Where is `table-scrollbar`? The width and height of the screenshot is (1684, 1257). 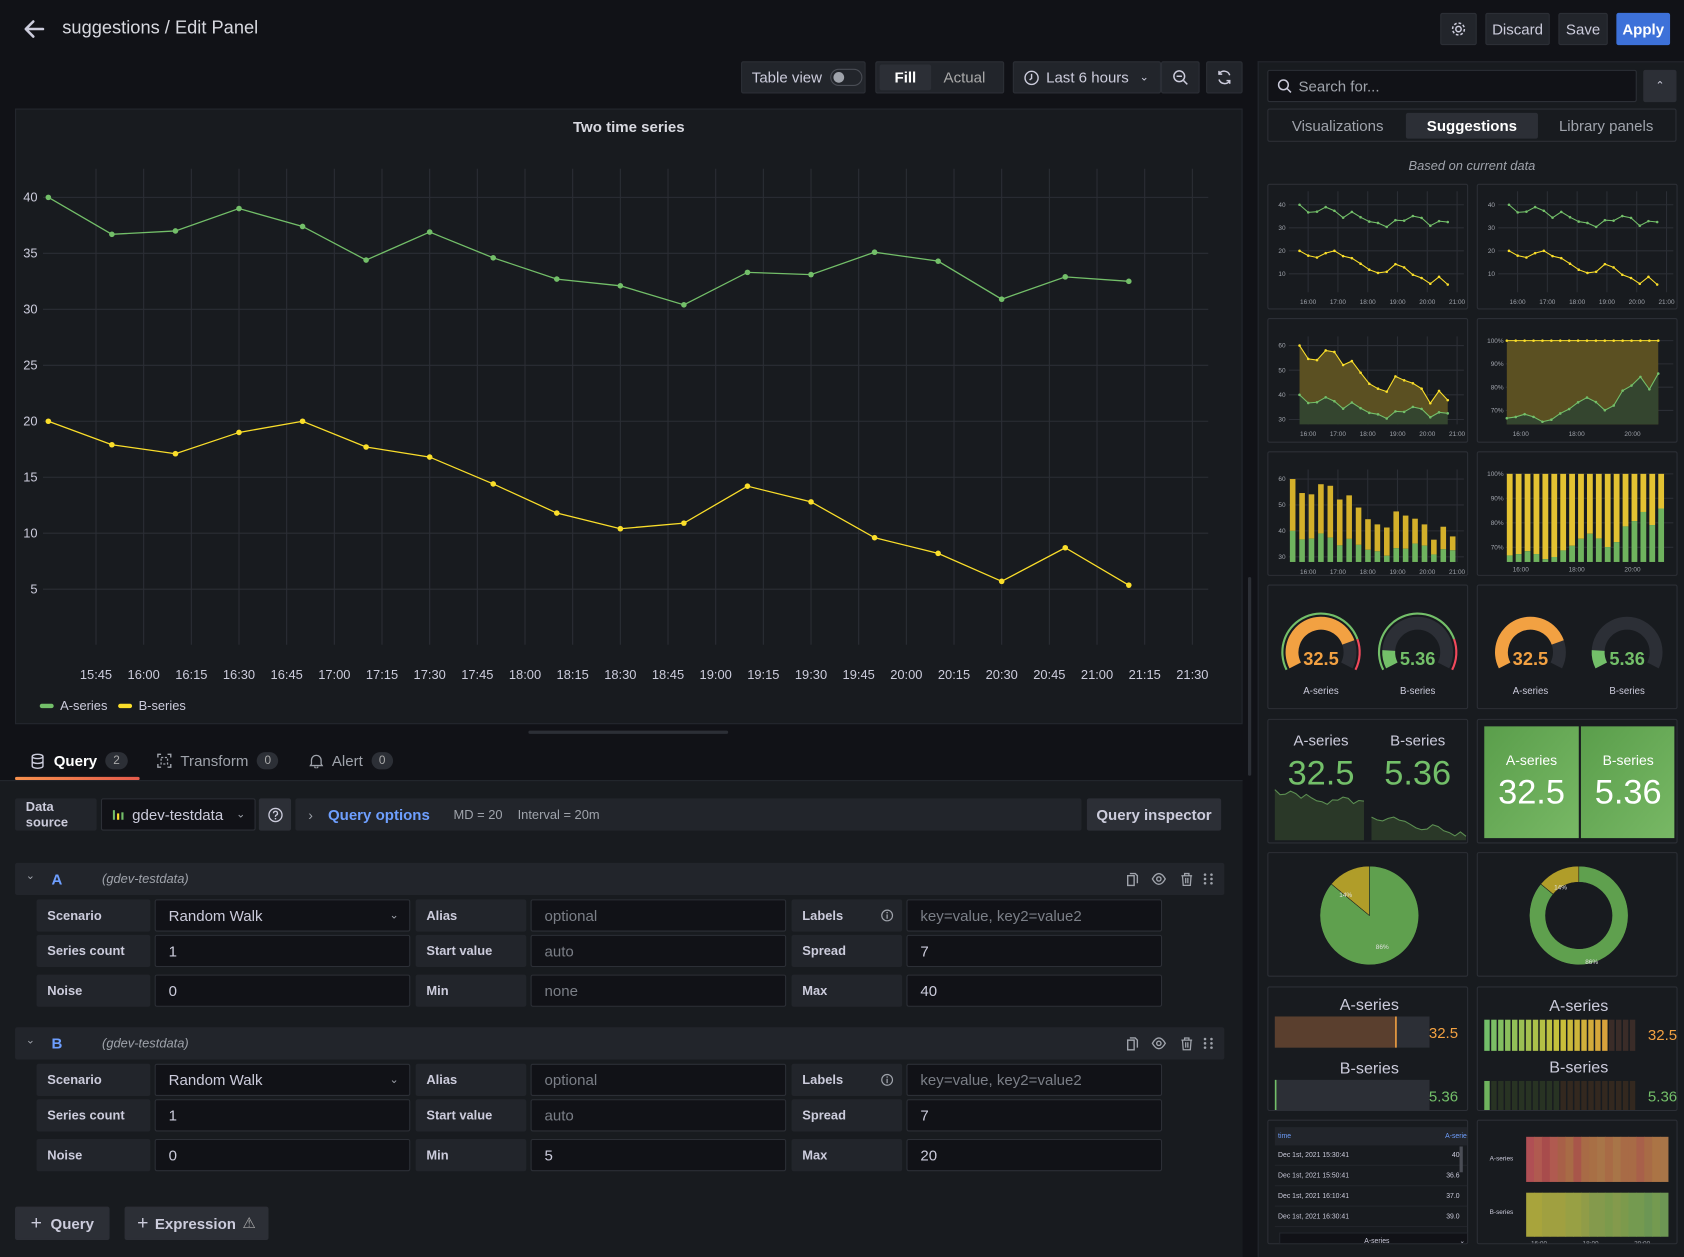
table-scrollbar is located at coordinates (1461, 1159).